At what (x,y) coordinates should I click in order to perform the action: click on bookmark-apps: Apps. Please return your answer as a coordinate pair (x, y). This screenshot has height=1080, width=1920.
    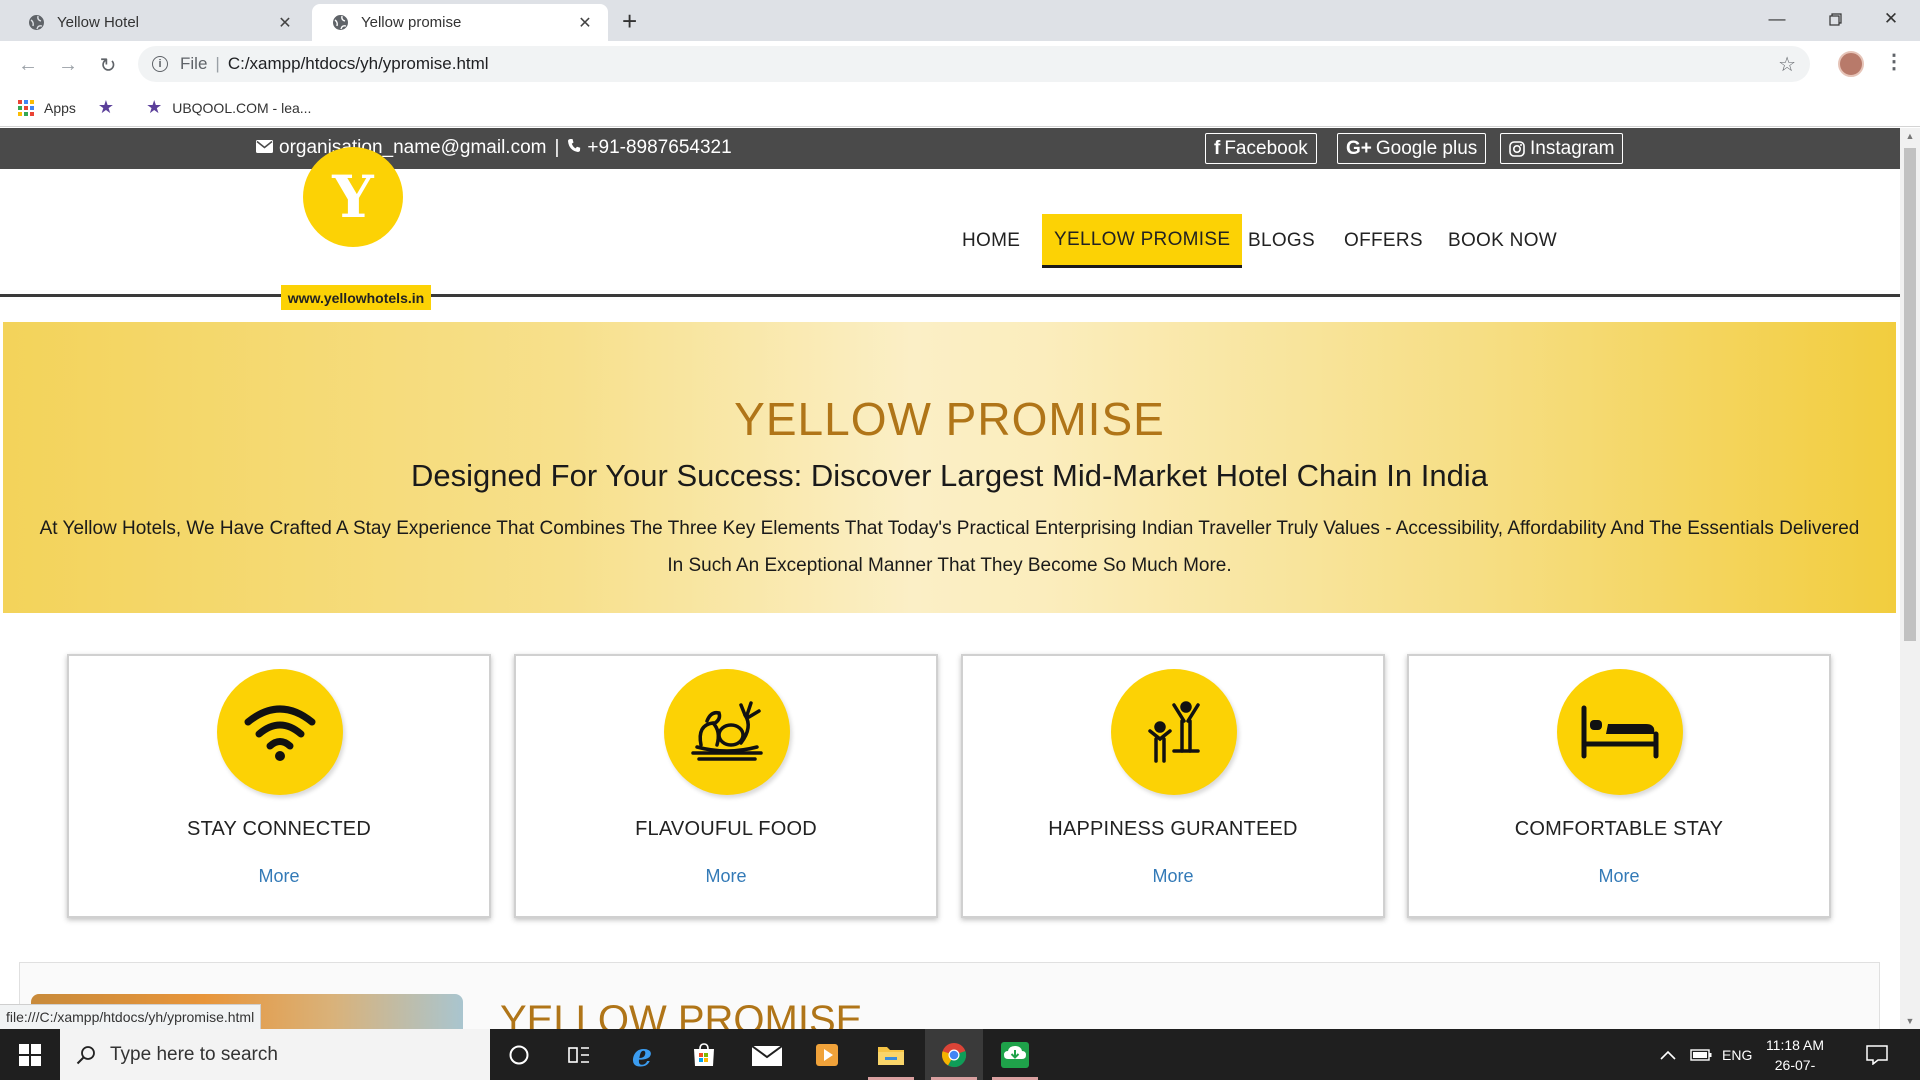
    Looking at the image, I should click on (47, 107).